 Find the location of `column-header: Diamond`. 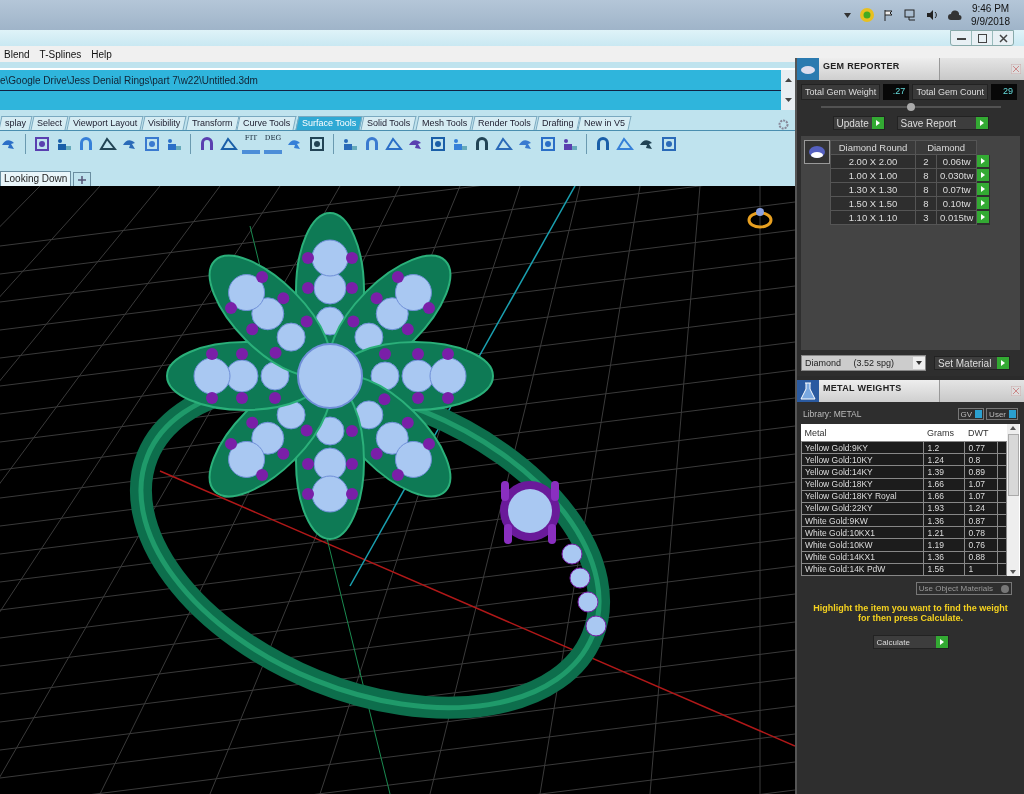

column-header: Diamond is located at coordinates (946, 147).